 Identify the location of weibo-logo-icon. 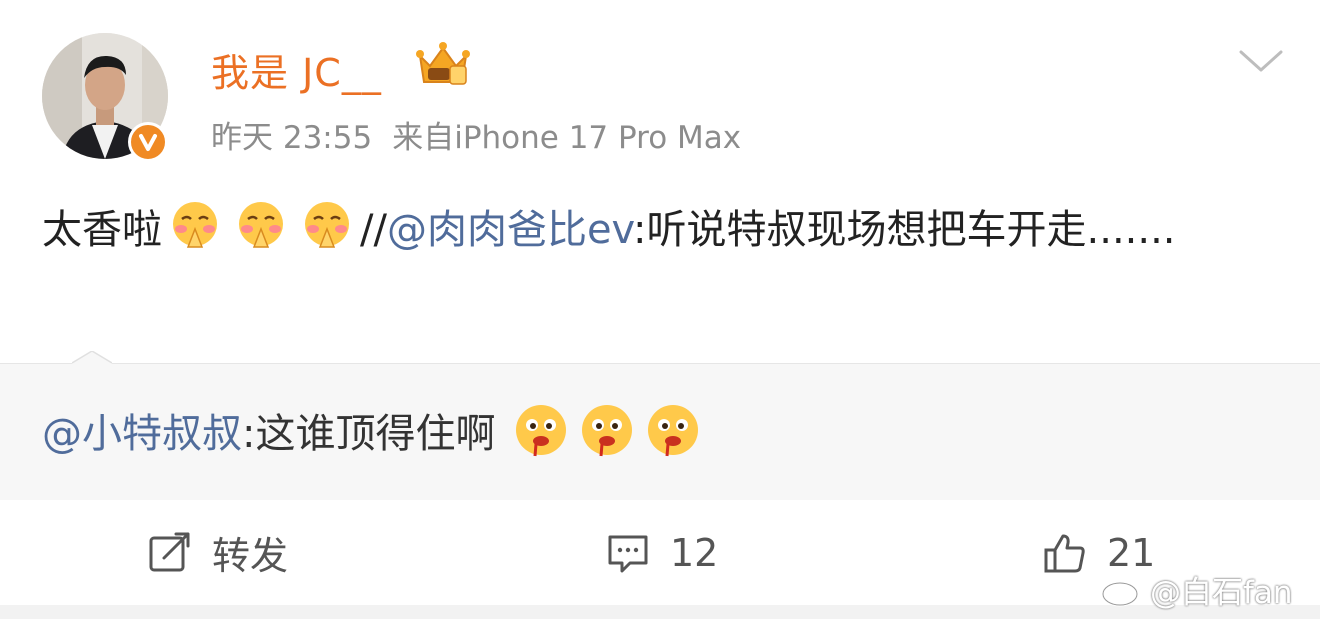
(1121, 590).